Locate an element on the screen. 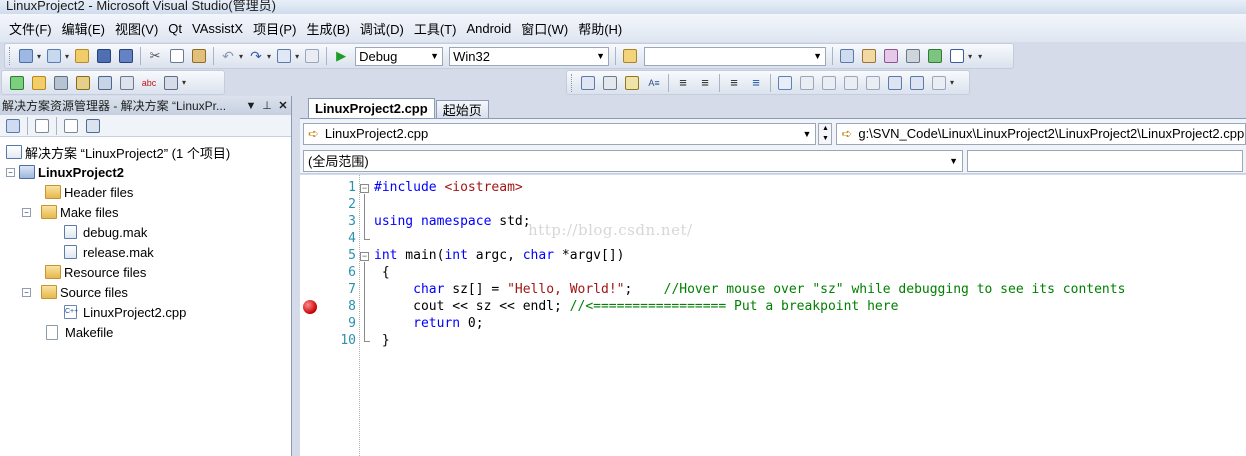  tab-linuxproject2-cpp: LinuxProject2.cpp is located at coordinates (371, 108).